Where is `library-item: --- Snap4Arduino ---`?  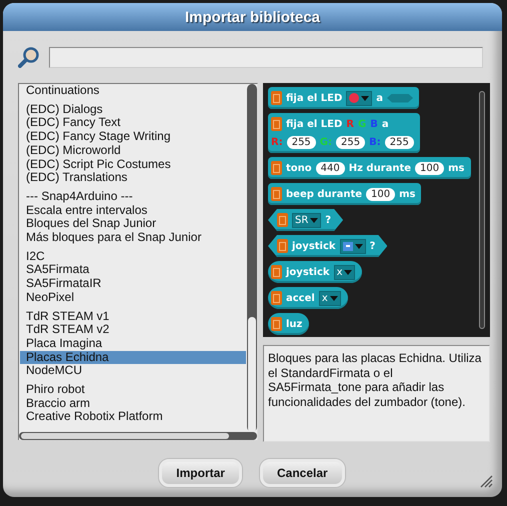 library-item: --- Snap4Arduino --- is located at coordinates (133, 197).